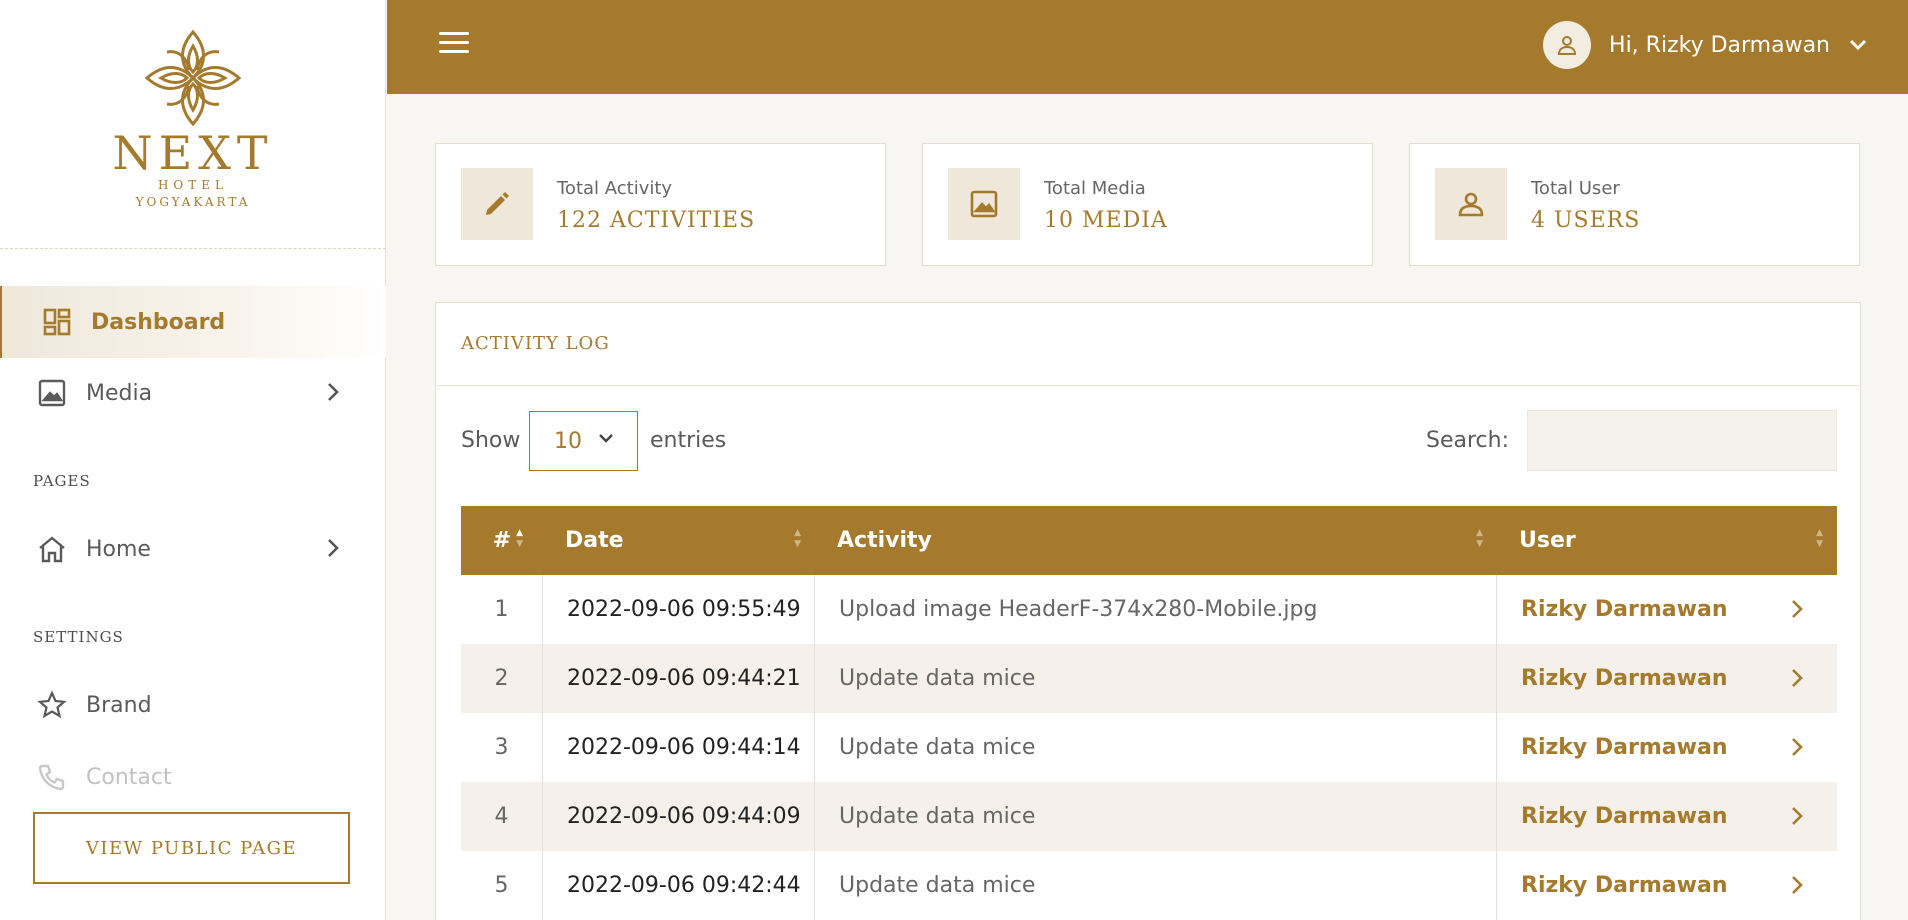 Image resolution: width=1908 pixels, height=920 pixels. Describe the element at coordinates (502, 540) in the screenshot. I see `column-header-number: # ▲ ▼` at that location.